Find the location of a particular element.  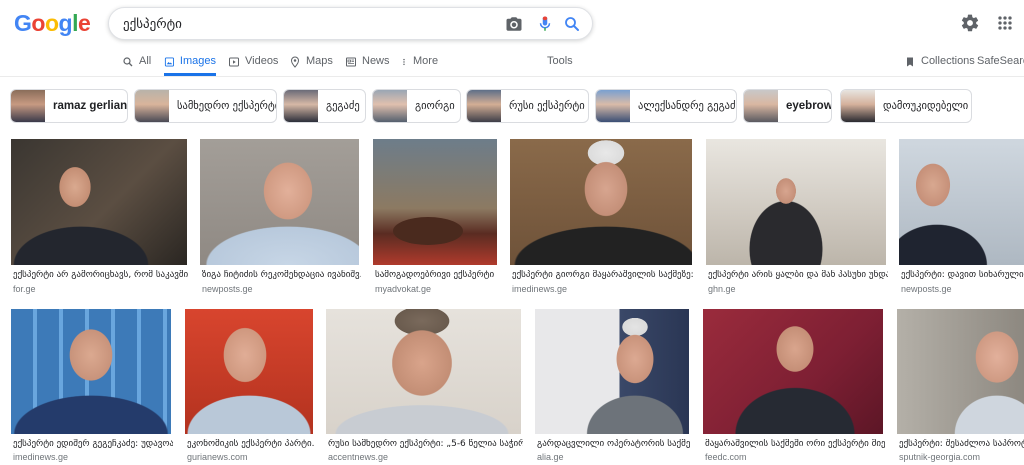

chip-label: რუსი ექსპერტი is located at coordinates (547, 106).